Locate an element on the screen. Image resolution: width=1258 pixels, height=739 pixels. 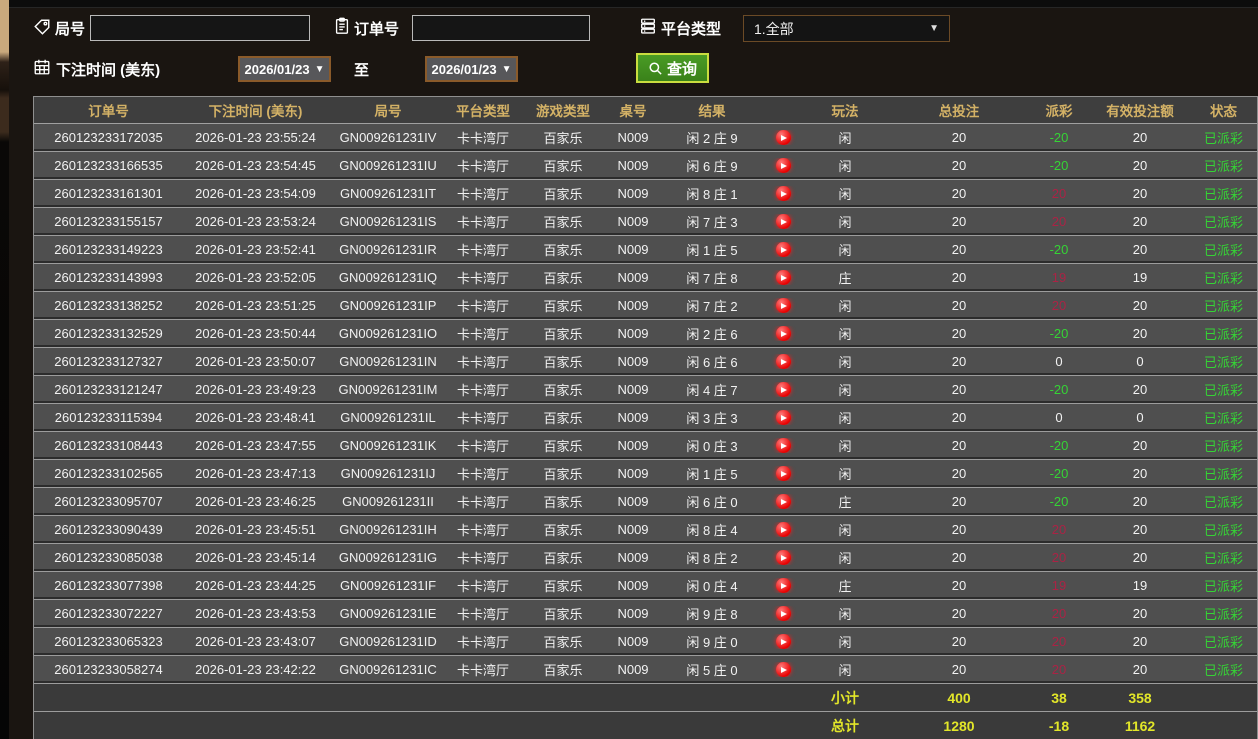
cell-round-no: GN009261231IN is located at coordinates (388, 361).